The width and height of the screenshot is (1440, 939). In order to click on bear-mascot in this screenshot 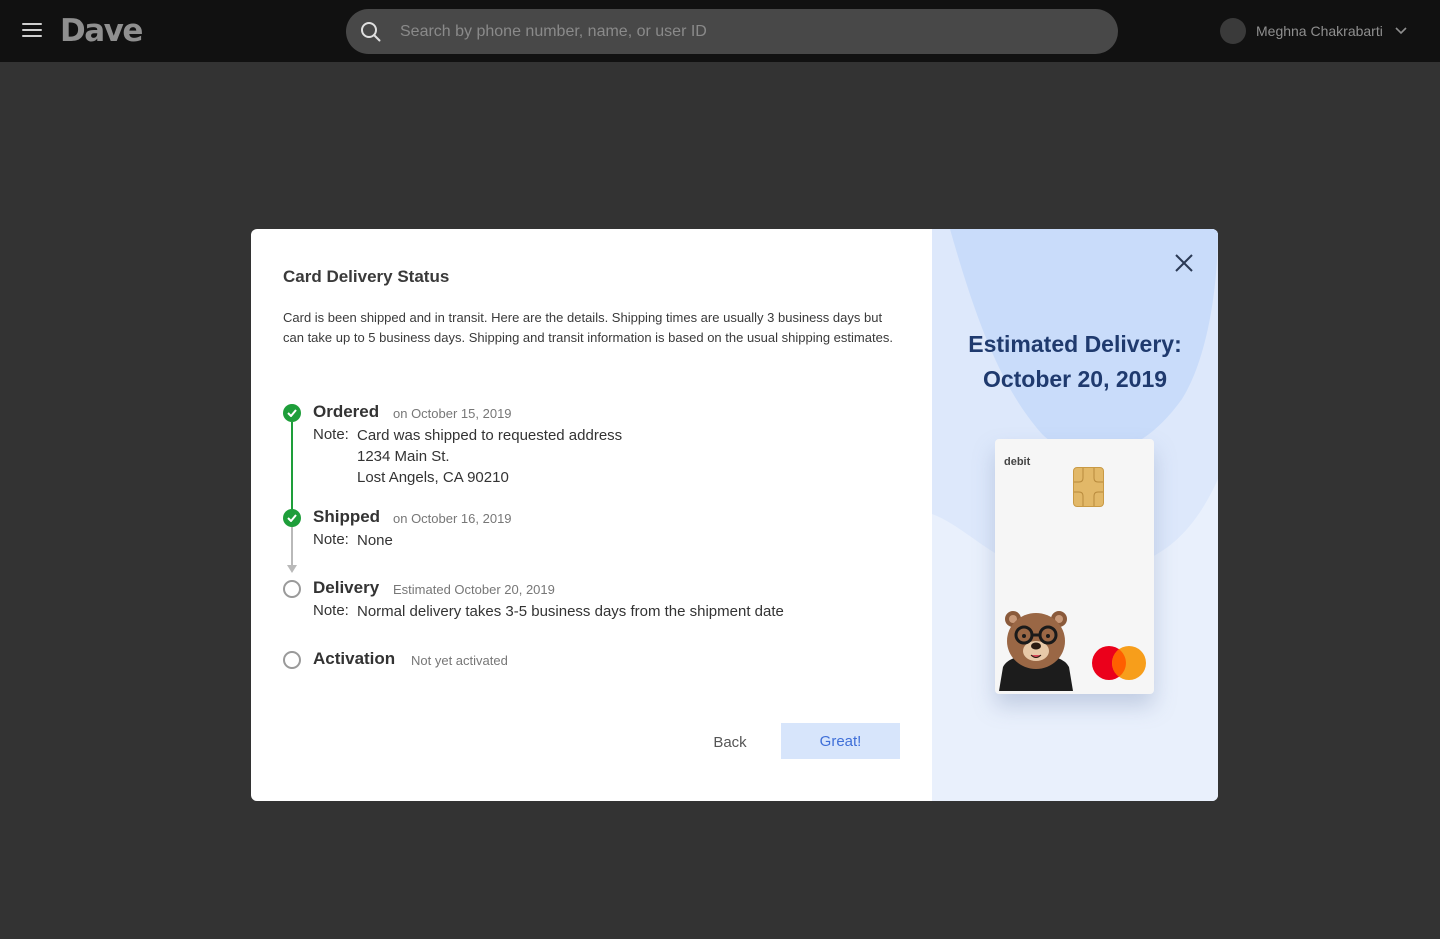, I will do `click(1036, 651)`.